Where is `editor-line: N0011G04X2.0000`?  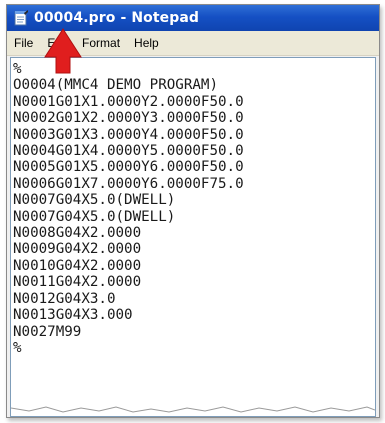
editor-line: N0011G04X2.0000 is located at coordinates (77, 282).